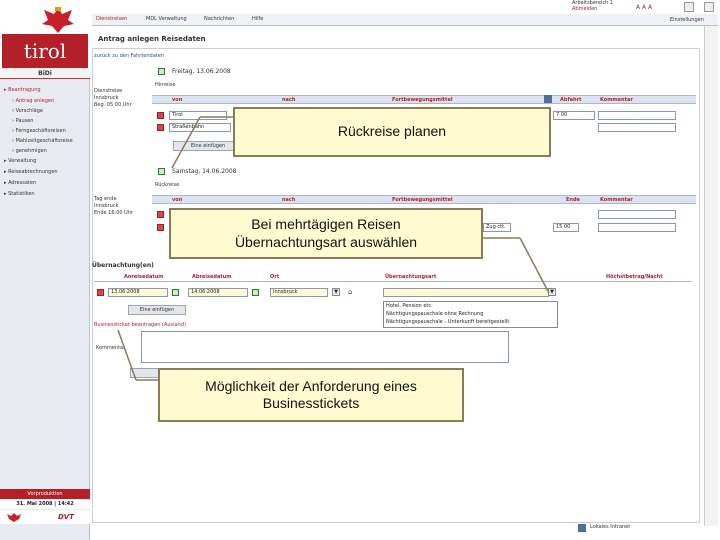 The image size is (720, 540). What do you see at coordinates (14, 517) in the screenshot?
I see `tirol-eagle-small-icon` at bounding box center [14, 517].